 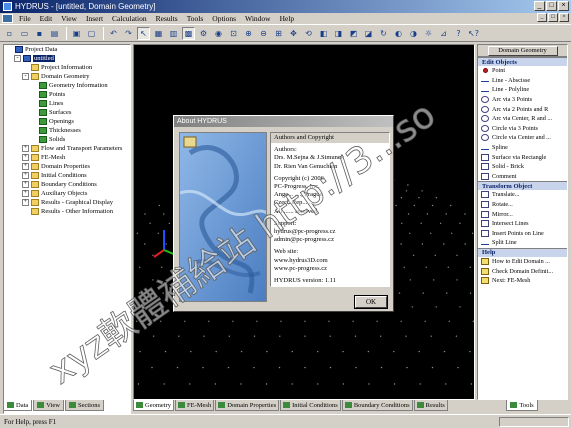 I want to click on tab-initial-conditions: Initial Conditions, so click(x=310, y=405).